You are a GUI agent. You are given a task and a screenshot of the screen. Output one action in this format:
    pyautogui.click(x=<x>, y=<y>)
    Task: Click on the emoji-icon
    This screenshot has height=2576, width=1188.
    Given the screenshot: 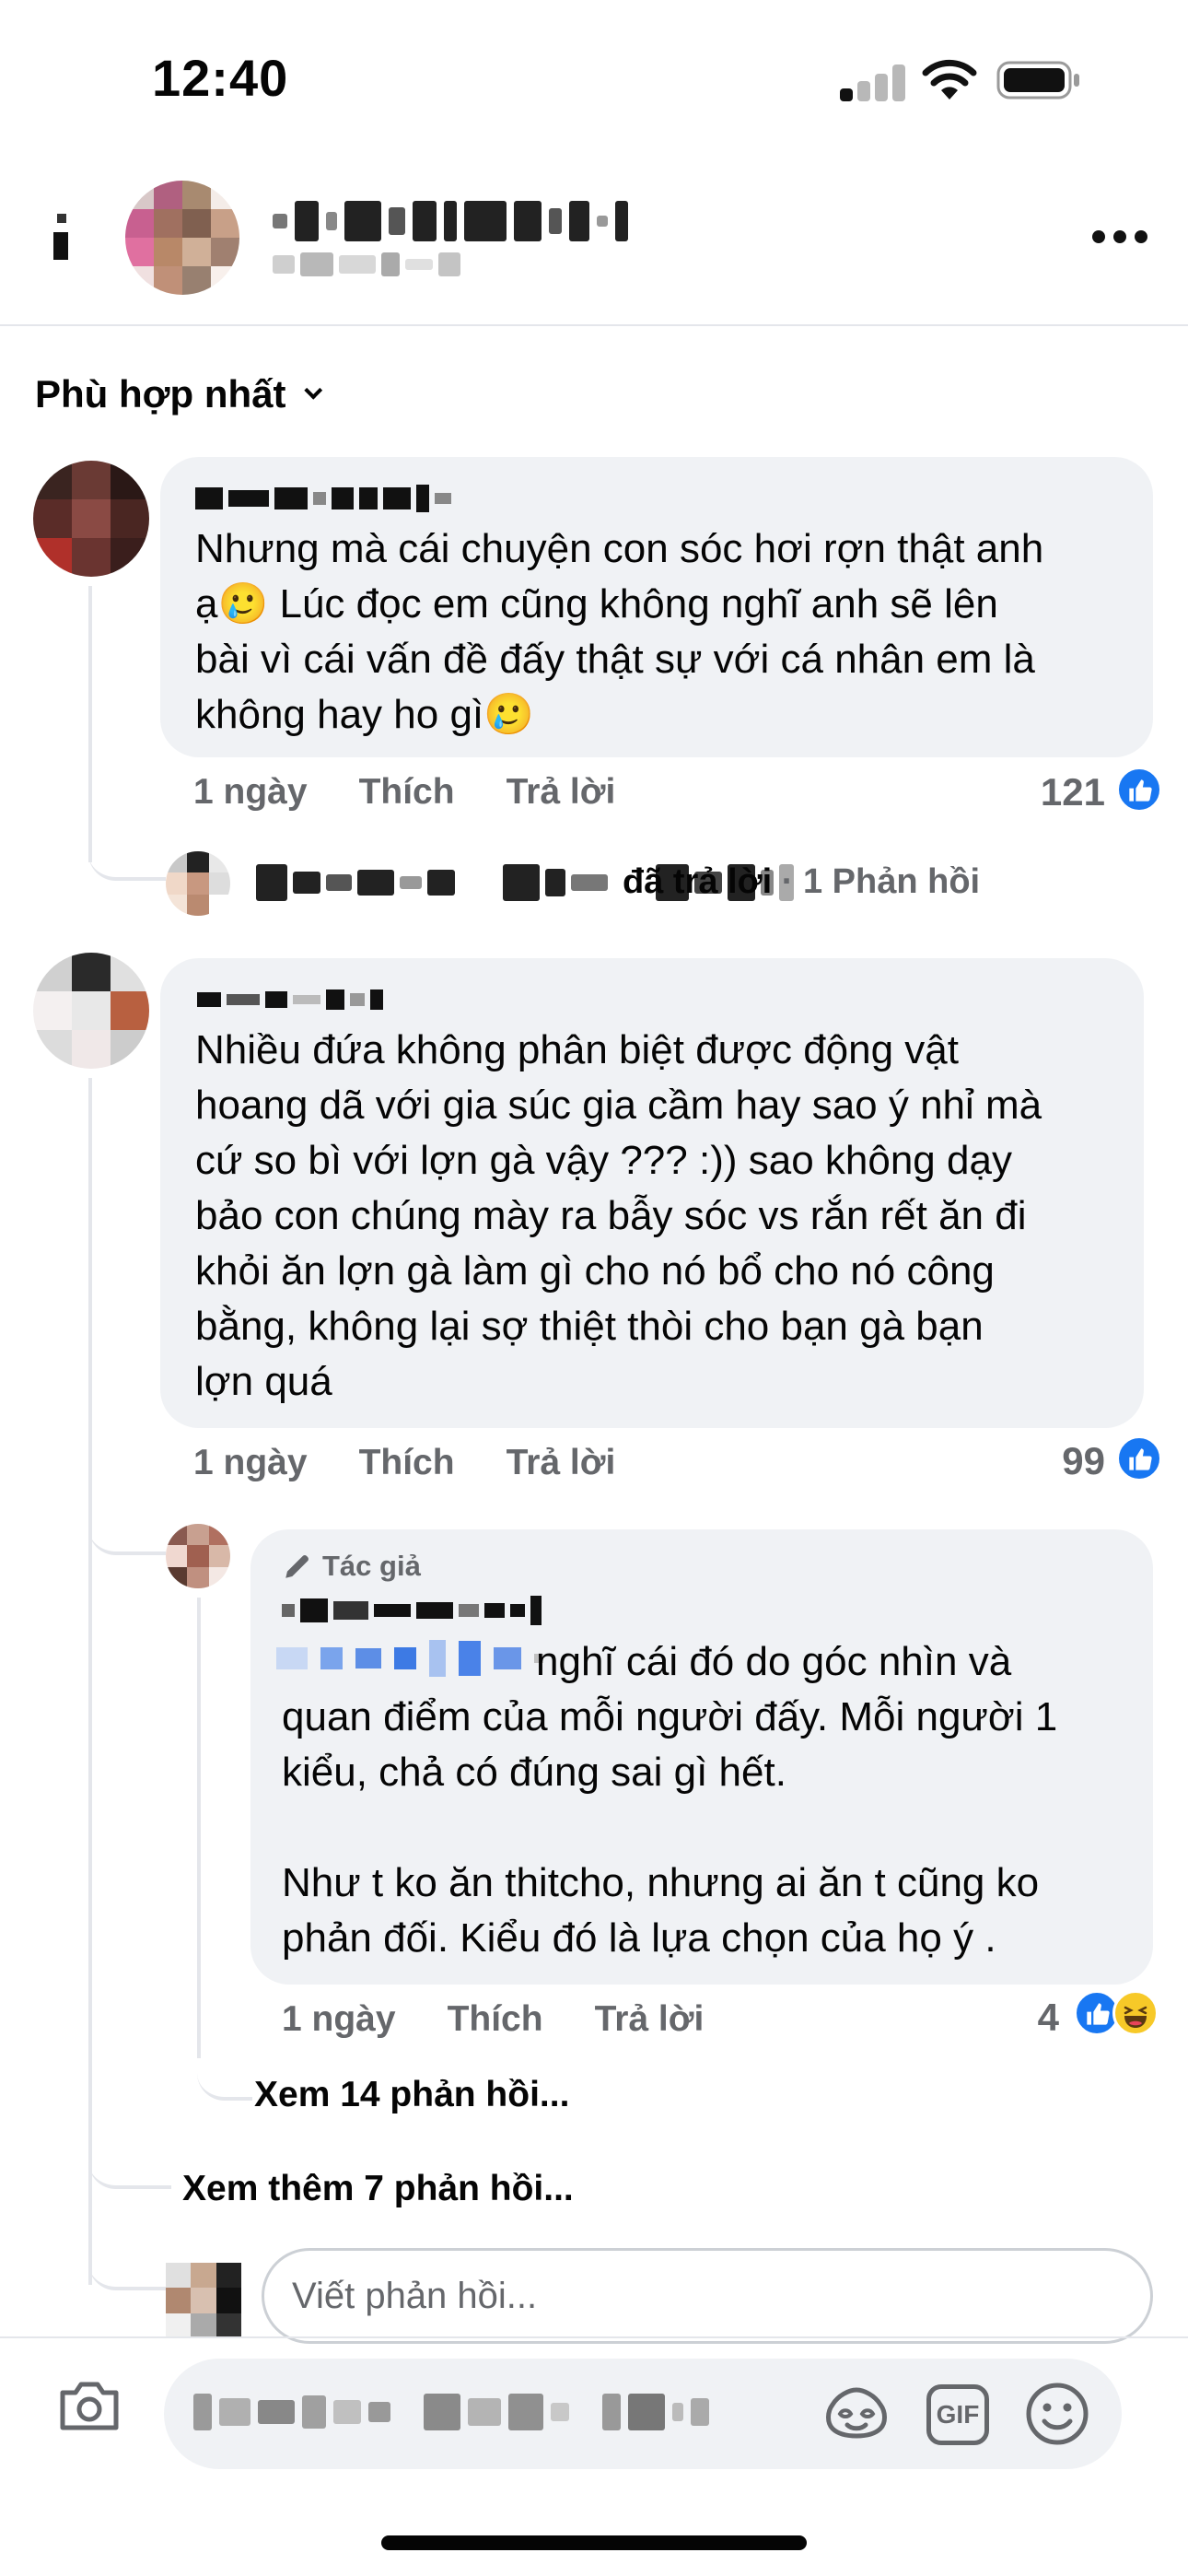 What is the action you would take?
    pyautogui.click(x=1057, y=2414)
    